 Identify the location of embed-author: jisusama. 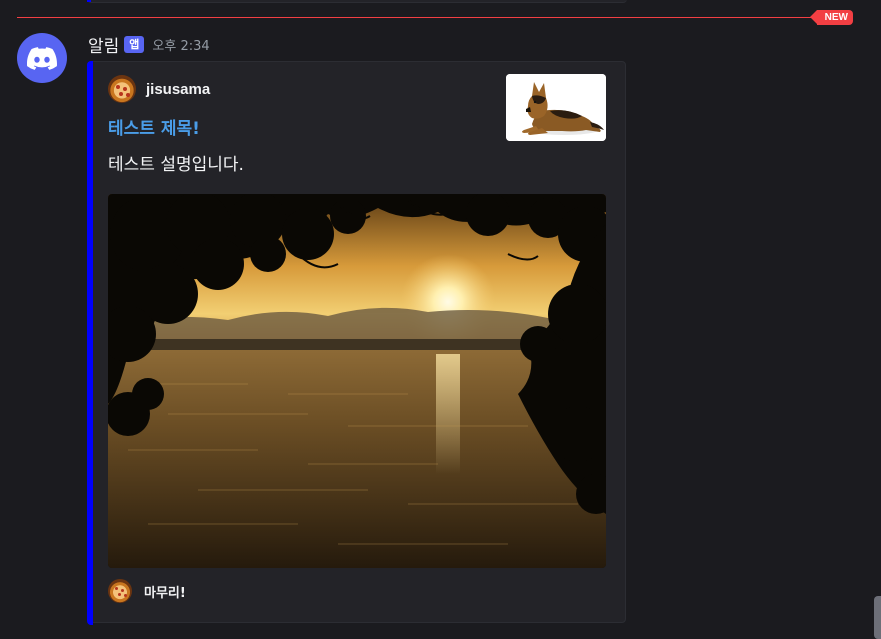
(159, 89).